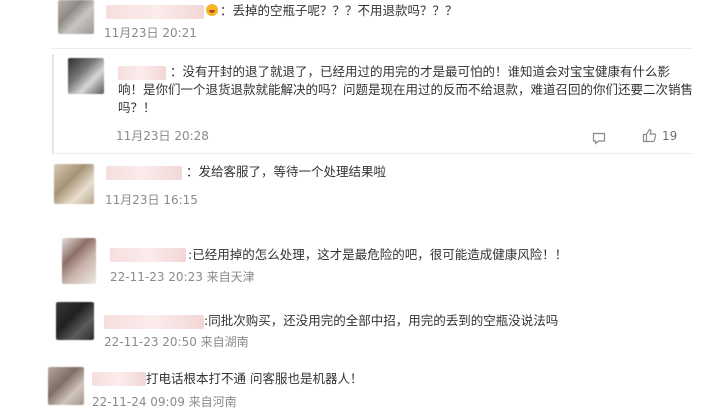 The image size is (720, 411). What do you see at coordinates (670, 136) in the screenshot?
I see `like-count: 19` at bounding box center [670, 136].